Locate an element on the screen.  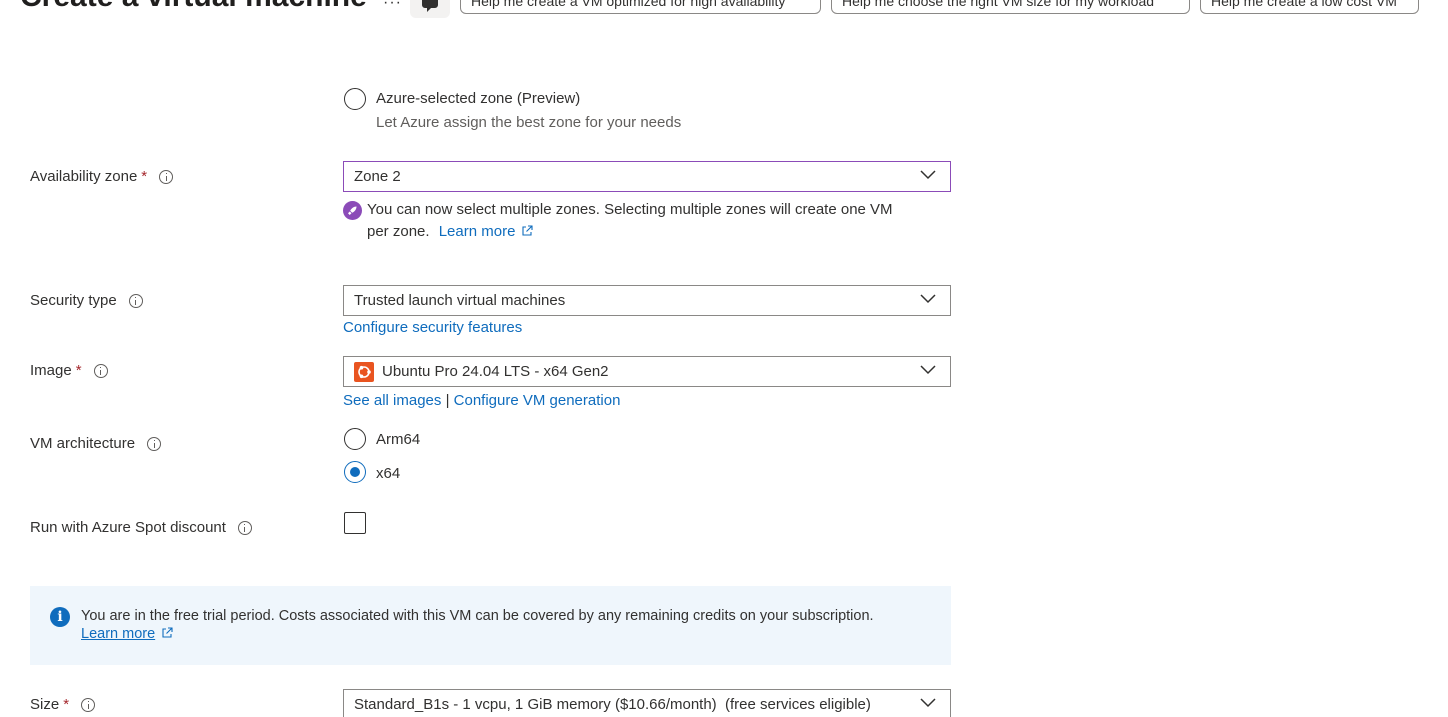
size-label-text: Size is located at coordinates (45, 704).